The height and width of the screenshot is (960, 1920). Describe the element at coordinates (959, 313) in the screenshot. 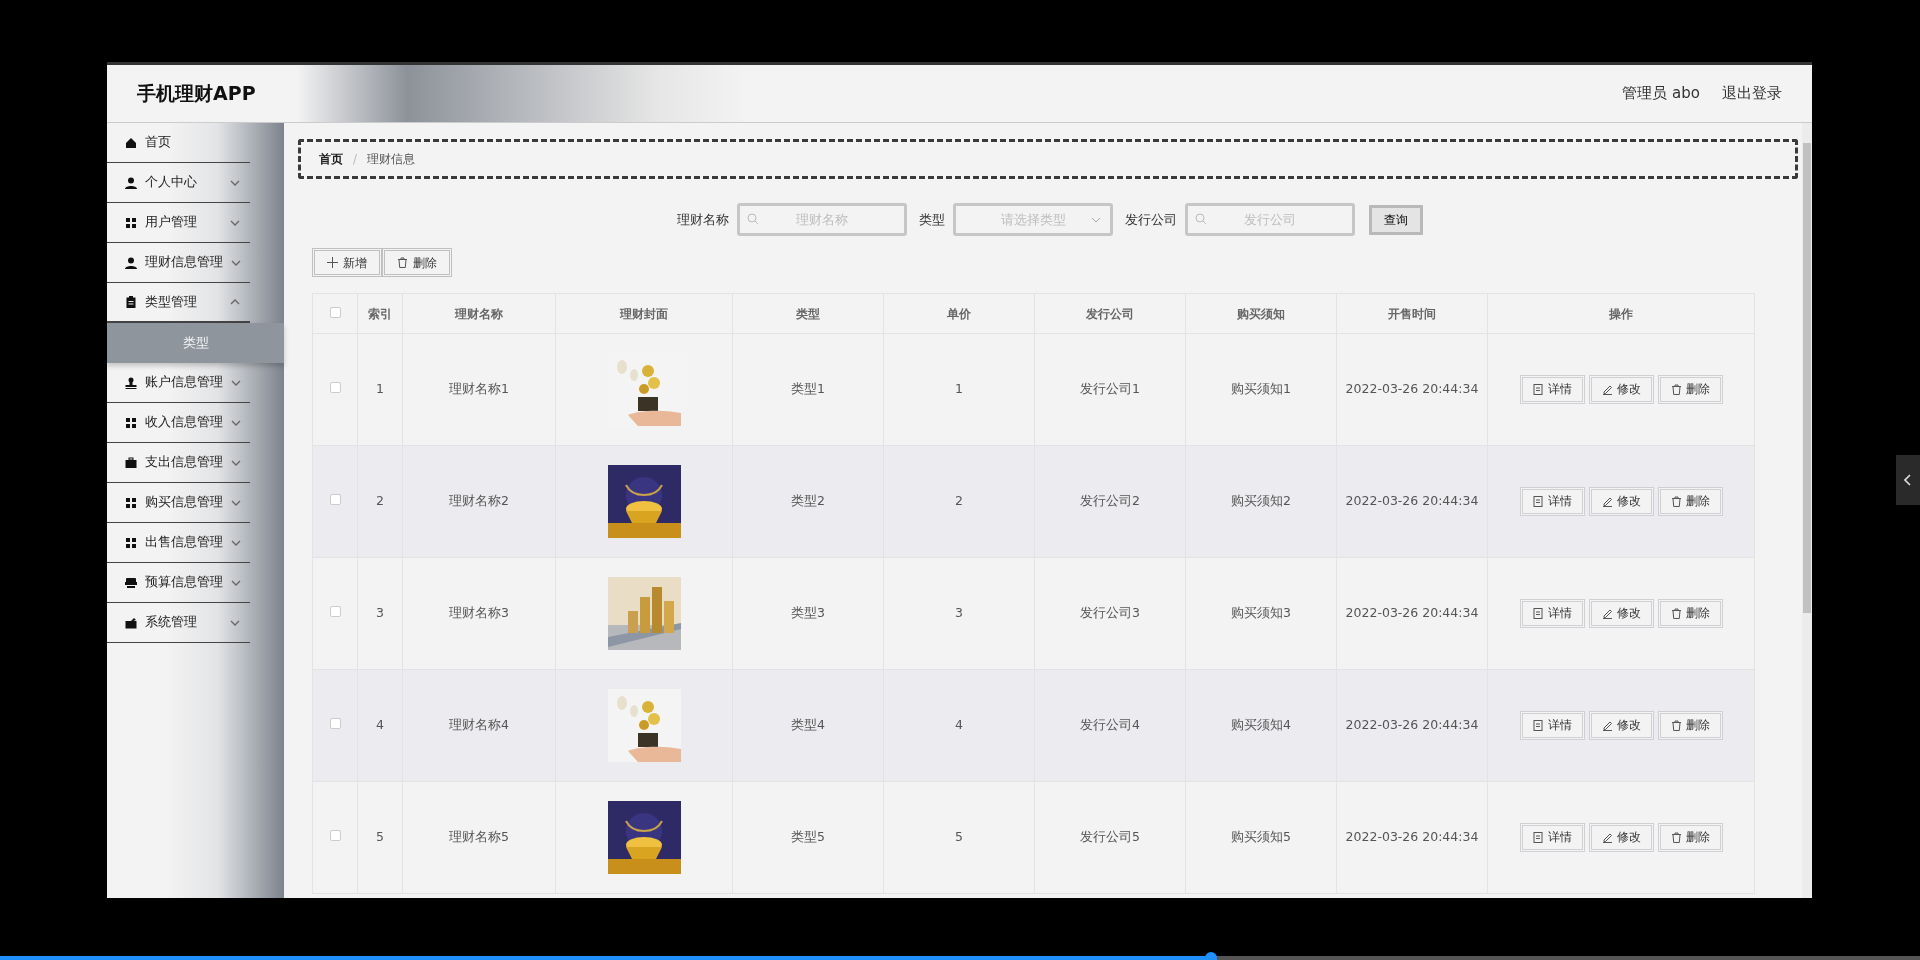

I see `column-header: 单价` at that location.